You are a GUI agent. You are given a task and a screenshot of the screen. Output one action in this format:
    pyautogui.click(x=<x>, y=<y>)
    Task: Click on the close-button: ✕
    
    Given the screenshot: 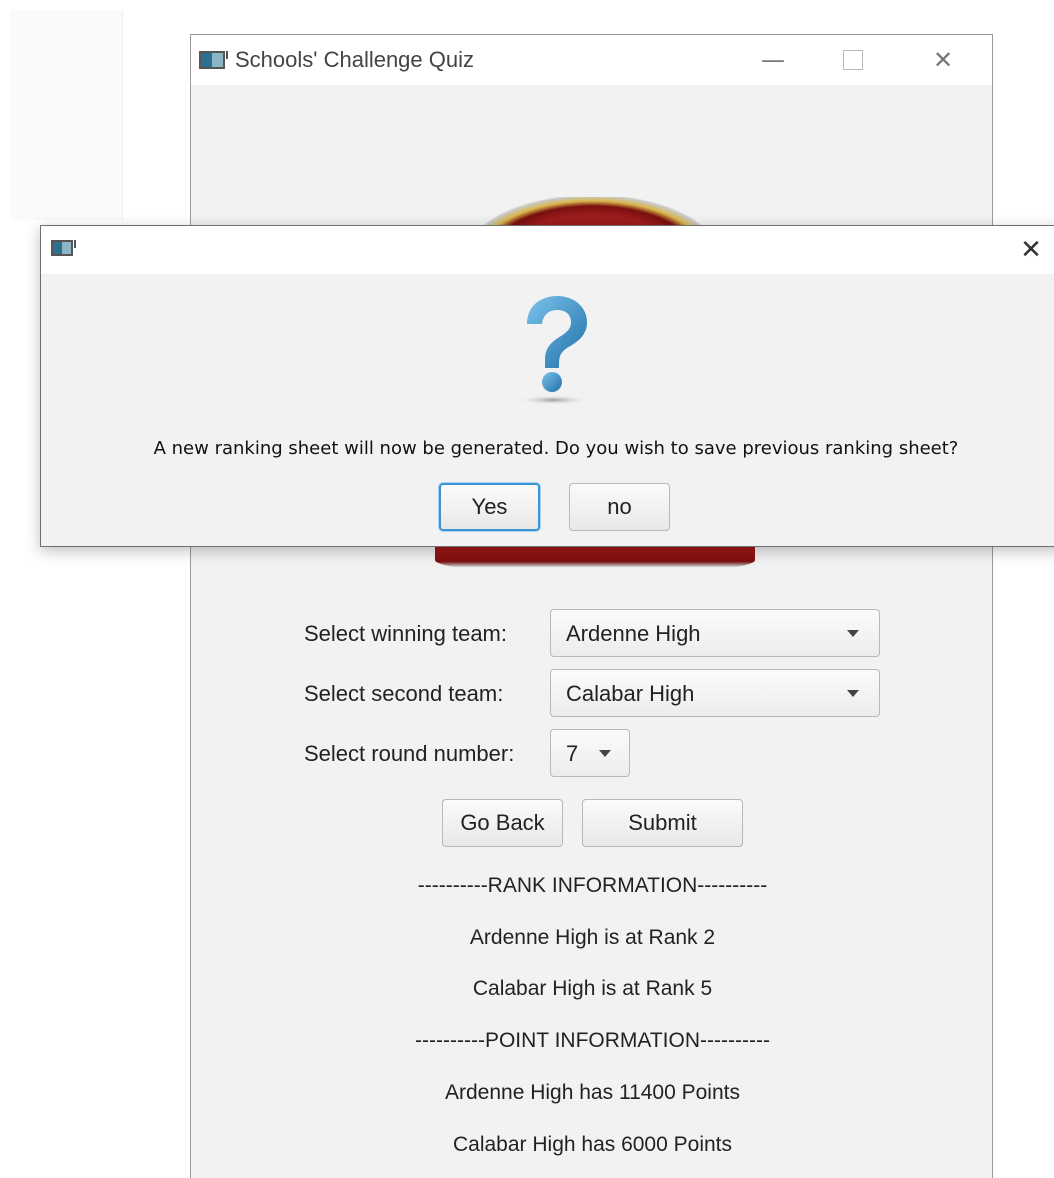 What is the action you would take?
    pyautogui.click(x=943, y=60)
    